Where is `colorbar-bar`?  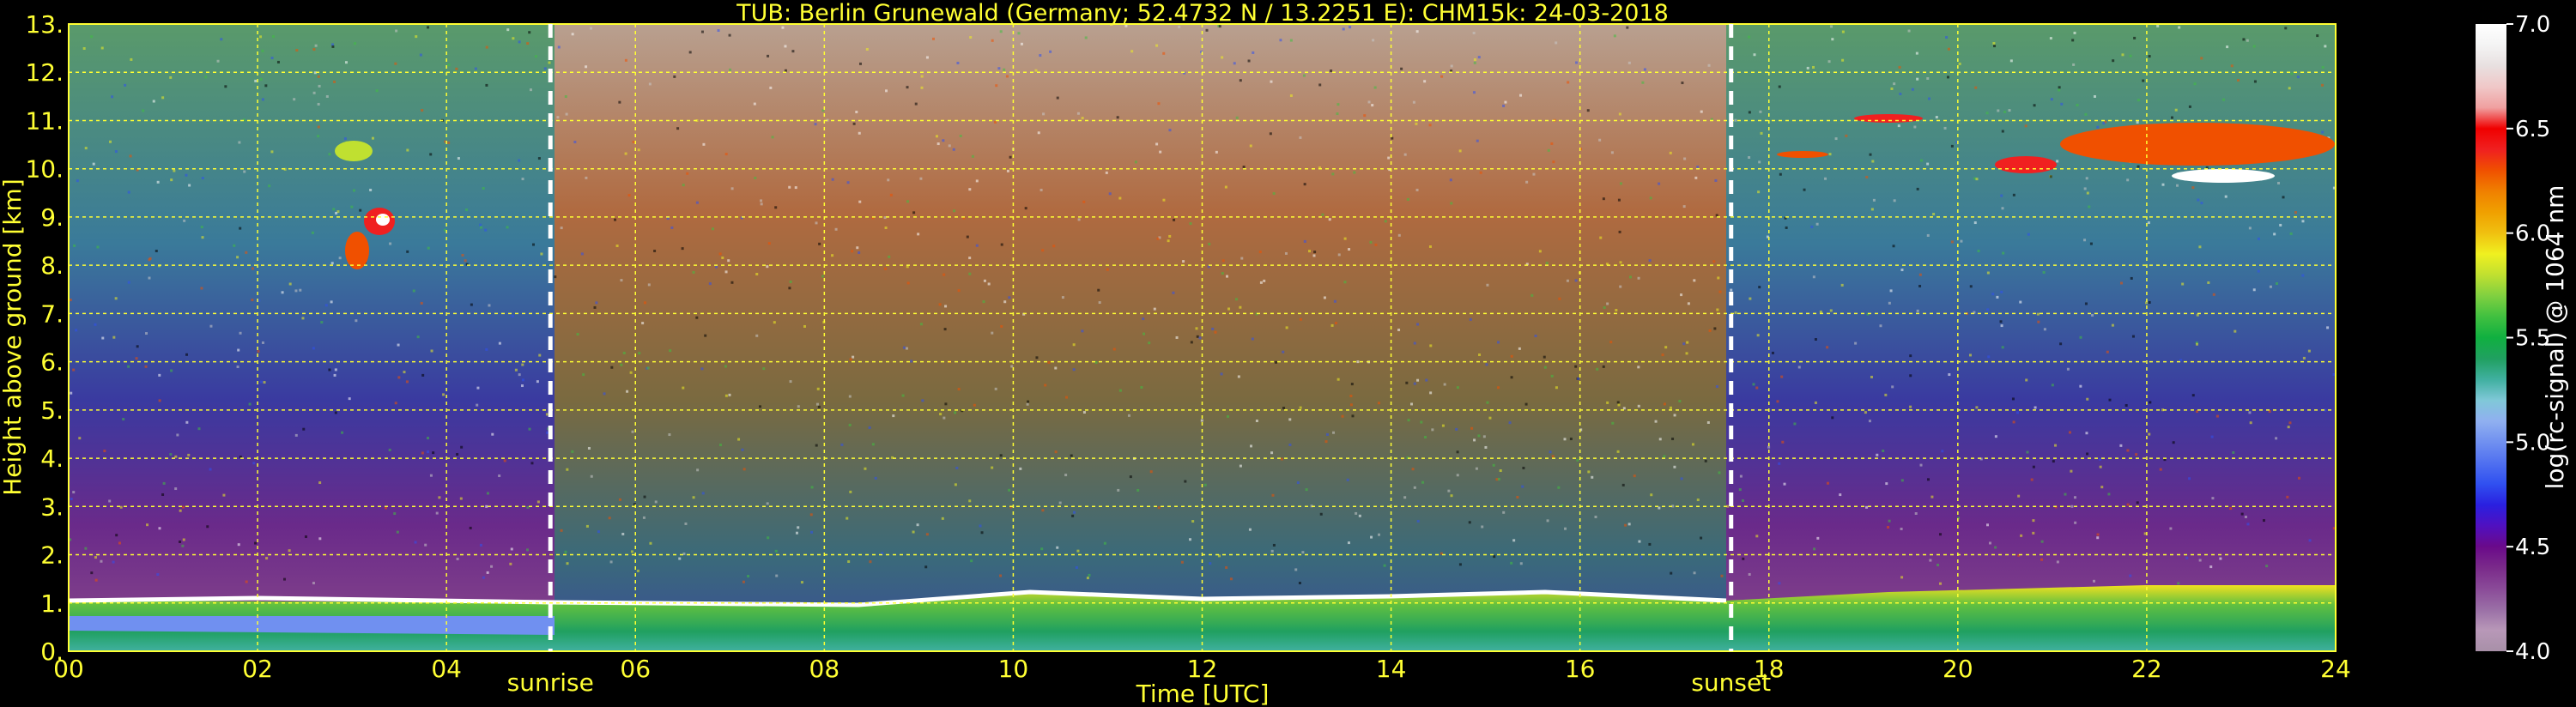 colorbar-bar is located at coordinates (2491, 337).